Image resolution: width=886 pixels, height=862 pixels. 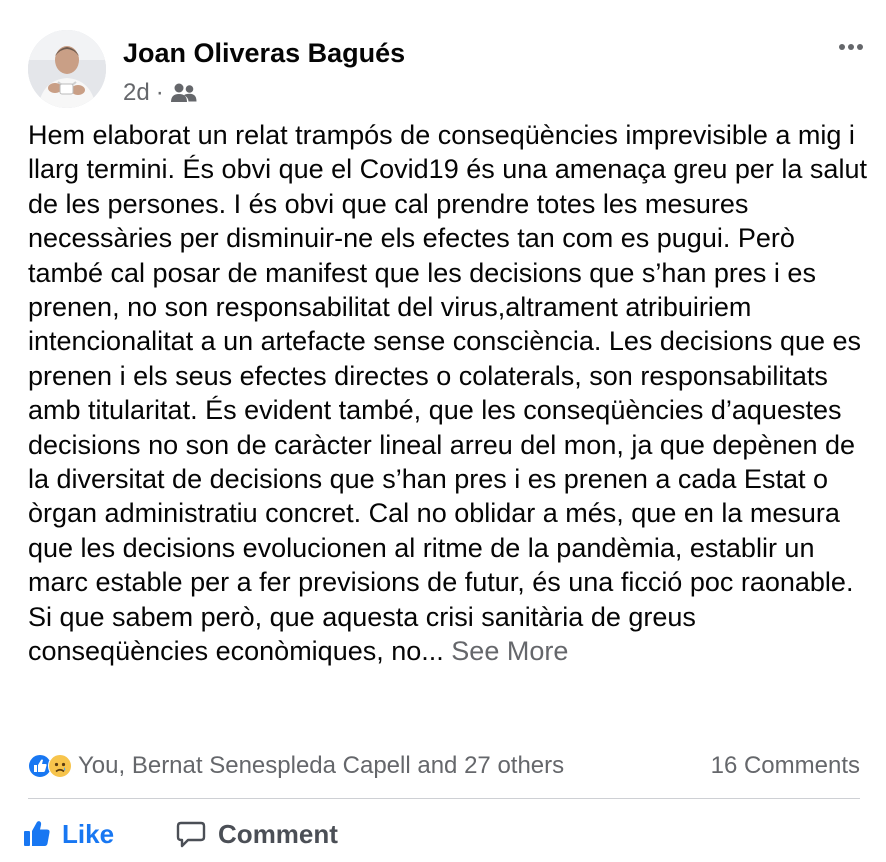 I want to click on friends-icon, so click(x=184, y=93).